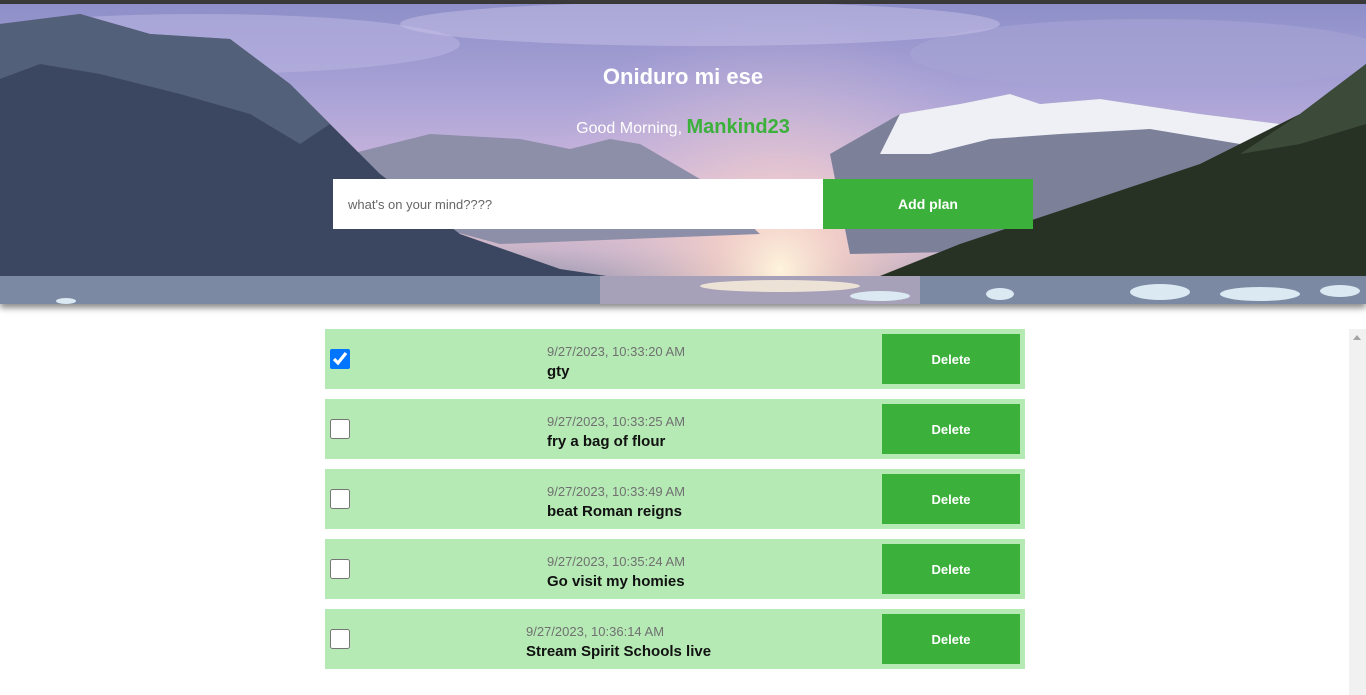  What do you see at coordinates (616, 491) in the screenshot?
I see `task-timestamp: 9/27/2023, 10:33:49 AM` at bounding box center [616, 491].